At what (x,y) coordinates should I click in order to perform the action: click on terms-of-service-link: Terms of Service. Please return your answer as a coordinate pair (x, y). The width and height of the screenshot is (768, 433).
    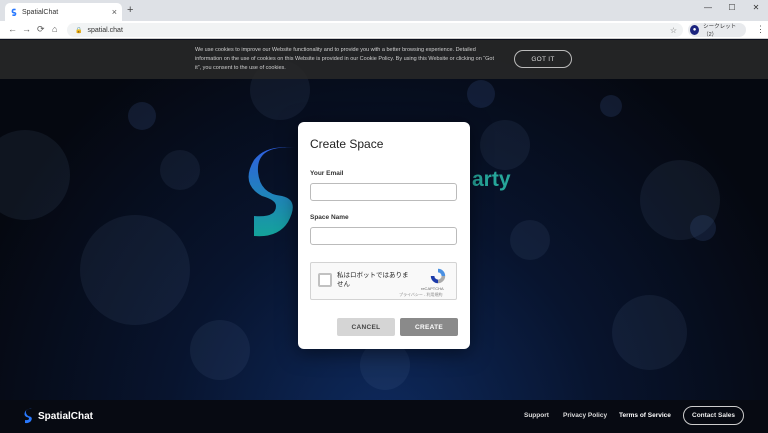
    Looking at the image, I should click on (645, 415).